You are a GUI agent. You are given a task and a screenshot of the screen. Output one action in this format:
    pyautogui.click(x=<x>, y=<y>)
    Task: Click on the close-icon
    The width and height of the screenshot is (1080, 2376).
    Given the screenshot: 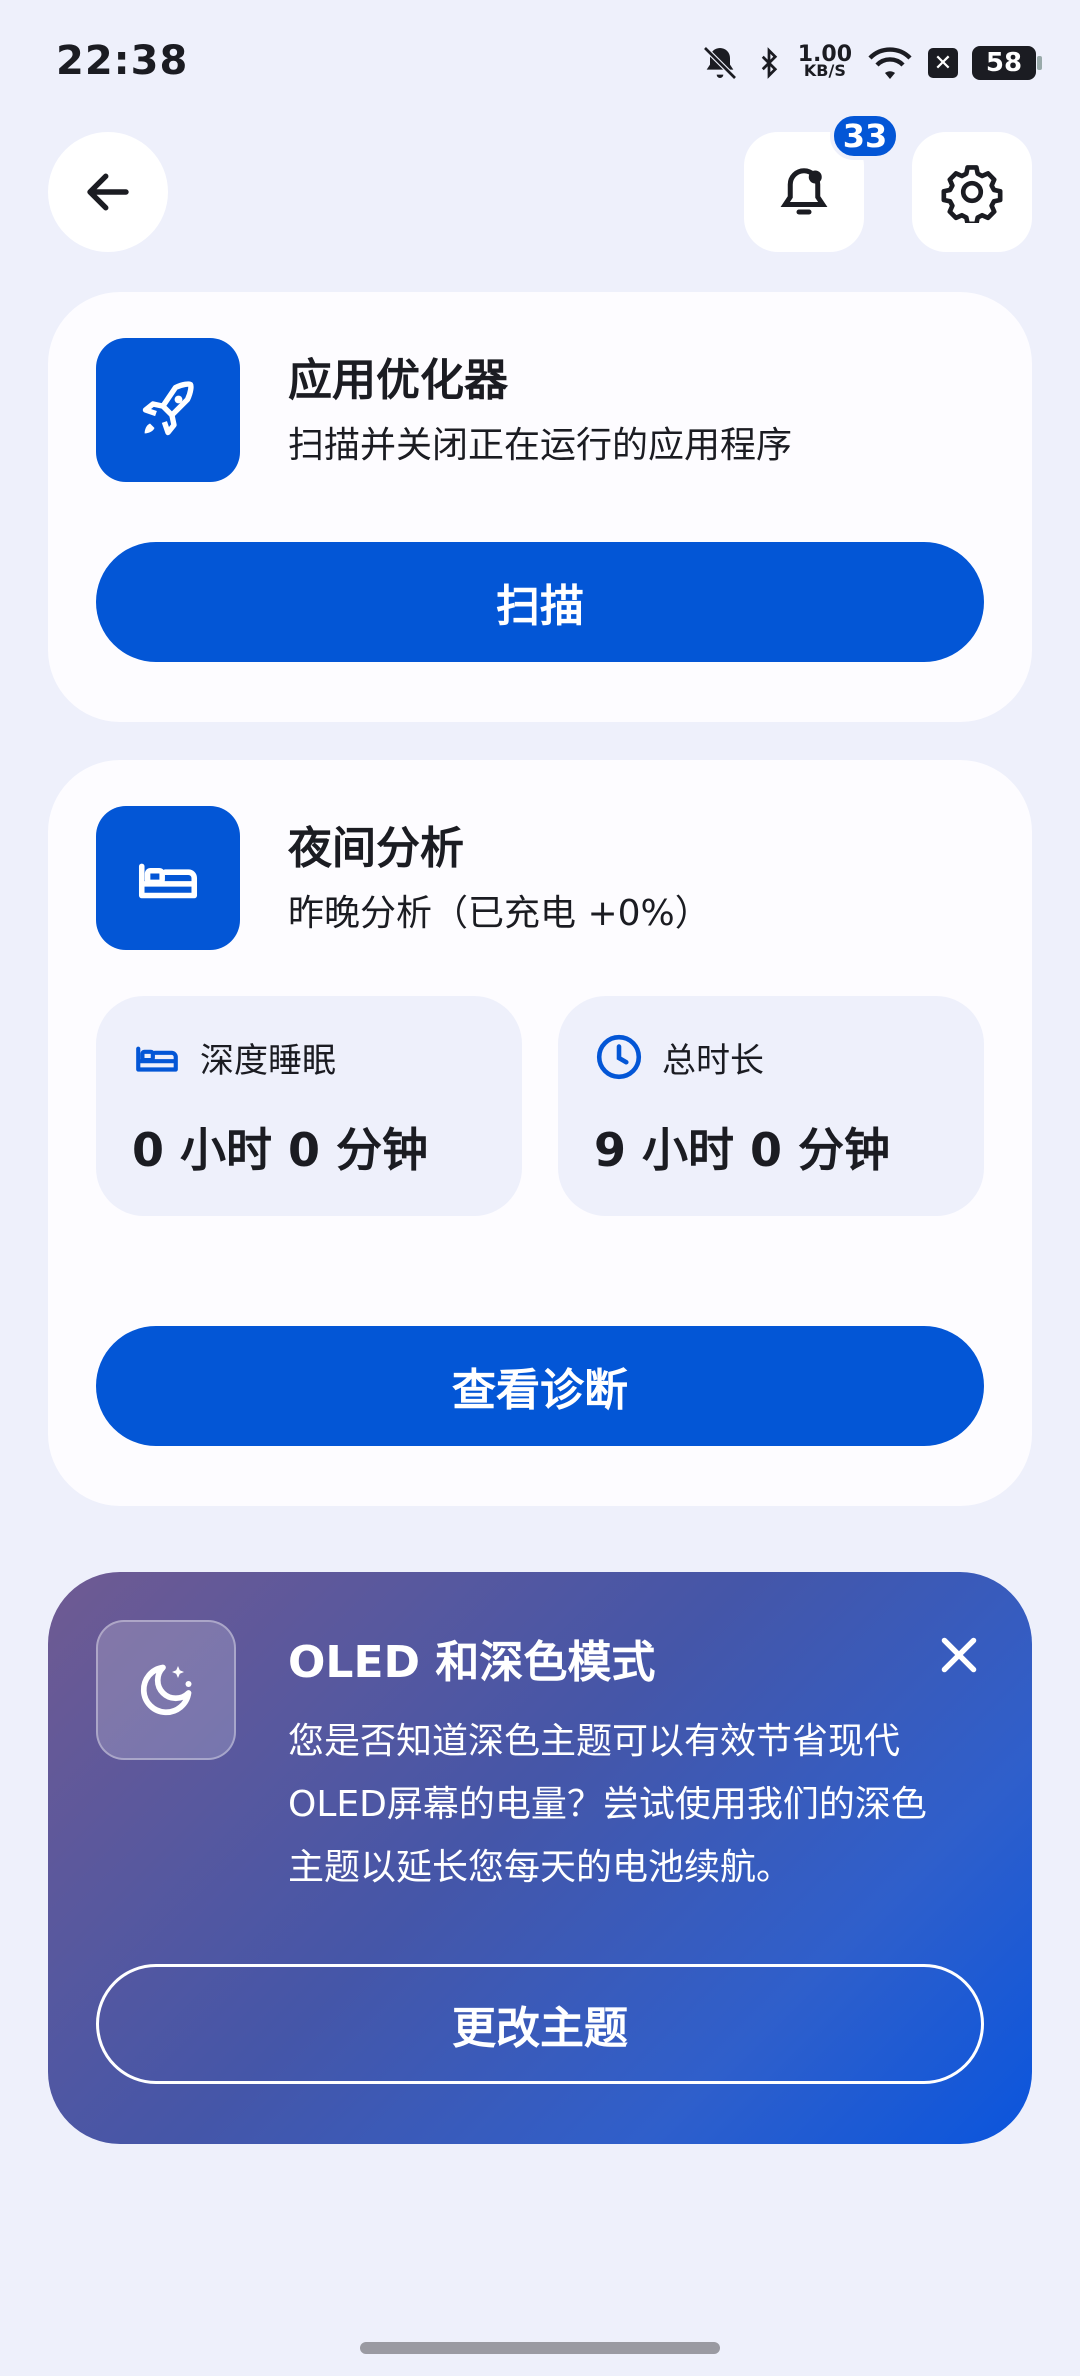 What is the action you would take?
    pyautogui.click(x=959, y=1655)
    